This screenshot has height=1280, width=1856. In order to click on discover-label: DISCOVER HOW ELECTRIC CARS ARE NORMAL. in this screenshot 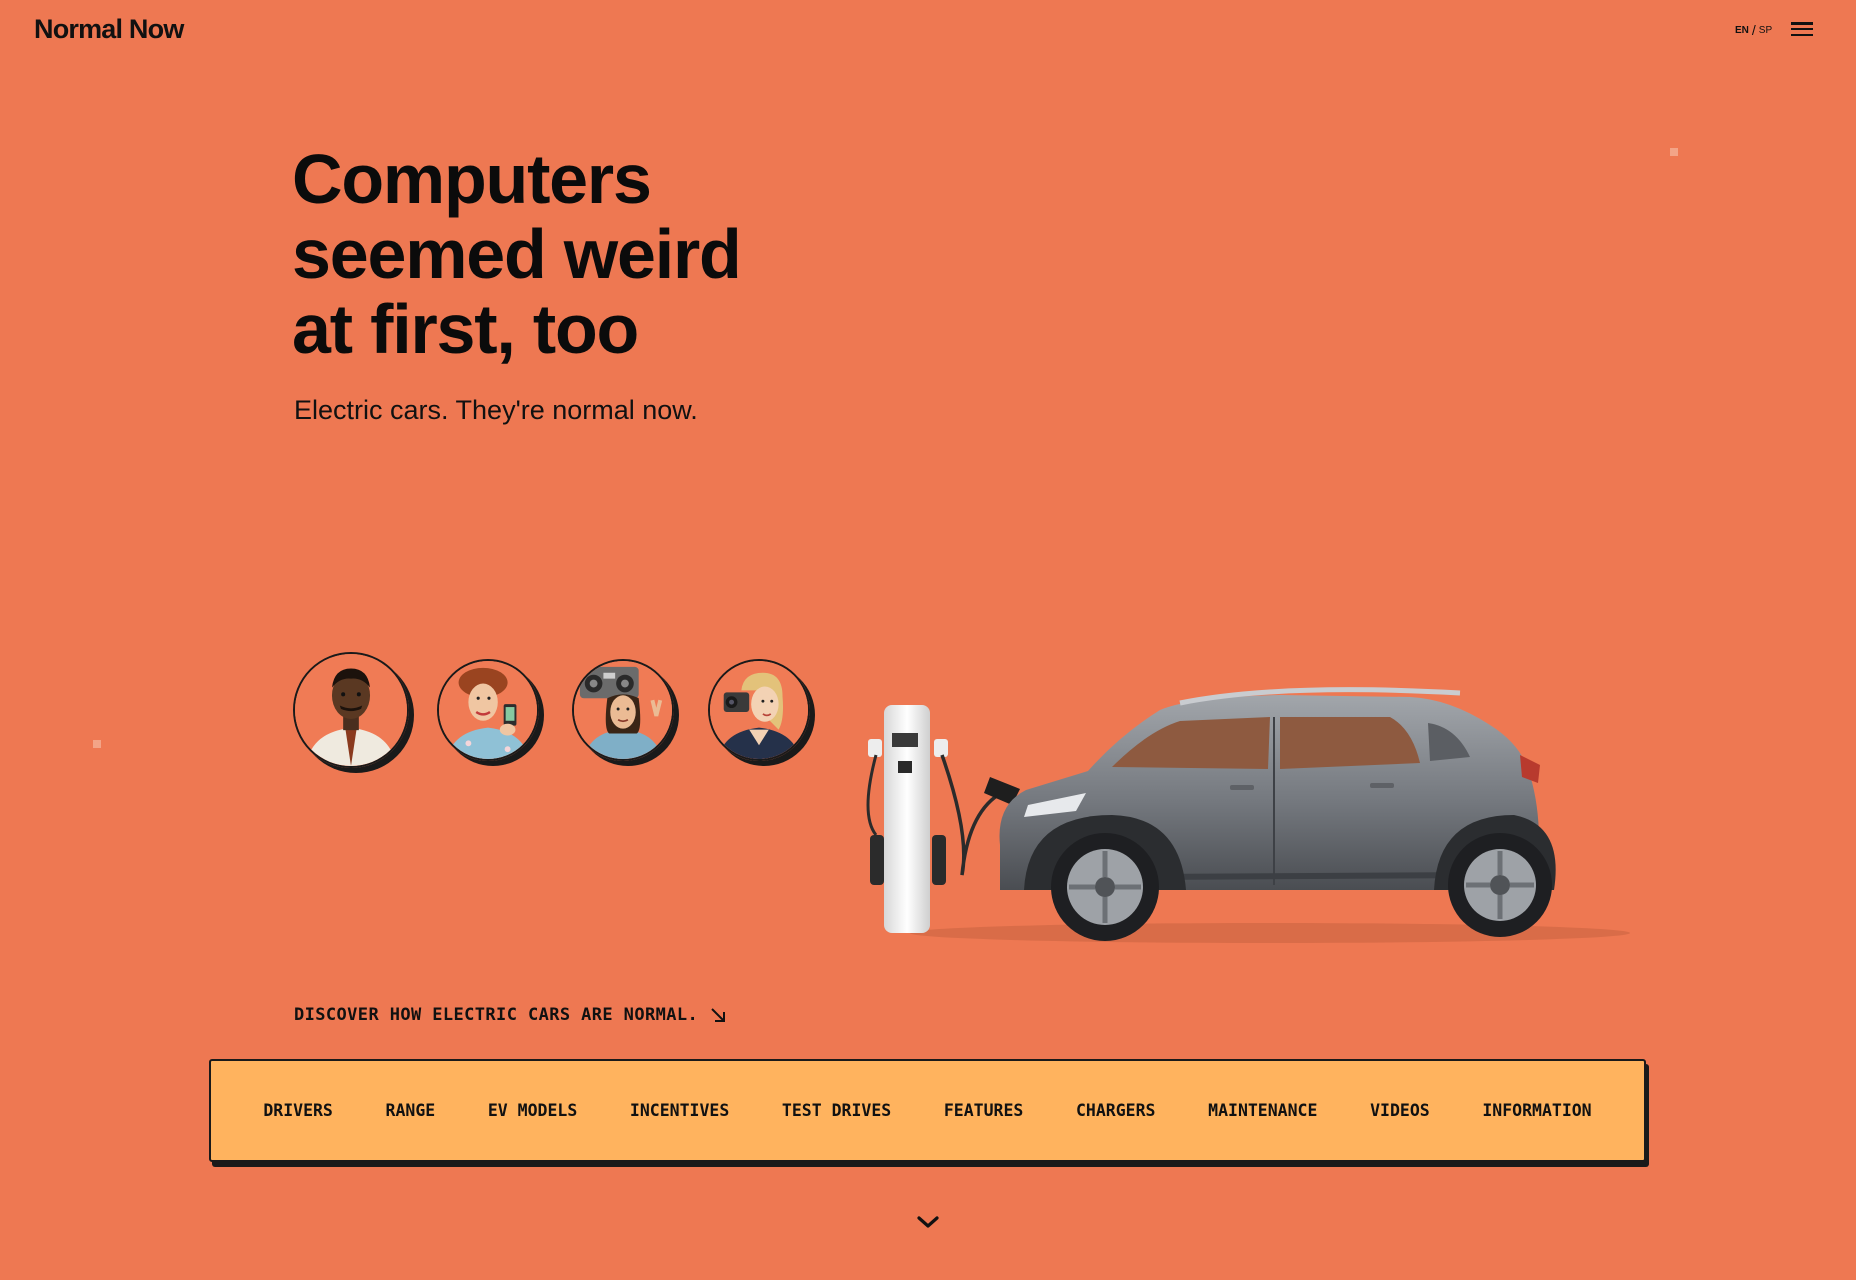, I will do `click(496, 1015)`.